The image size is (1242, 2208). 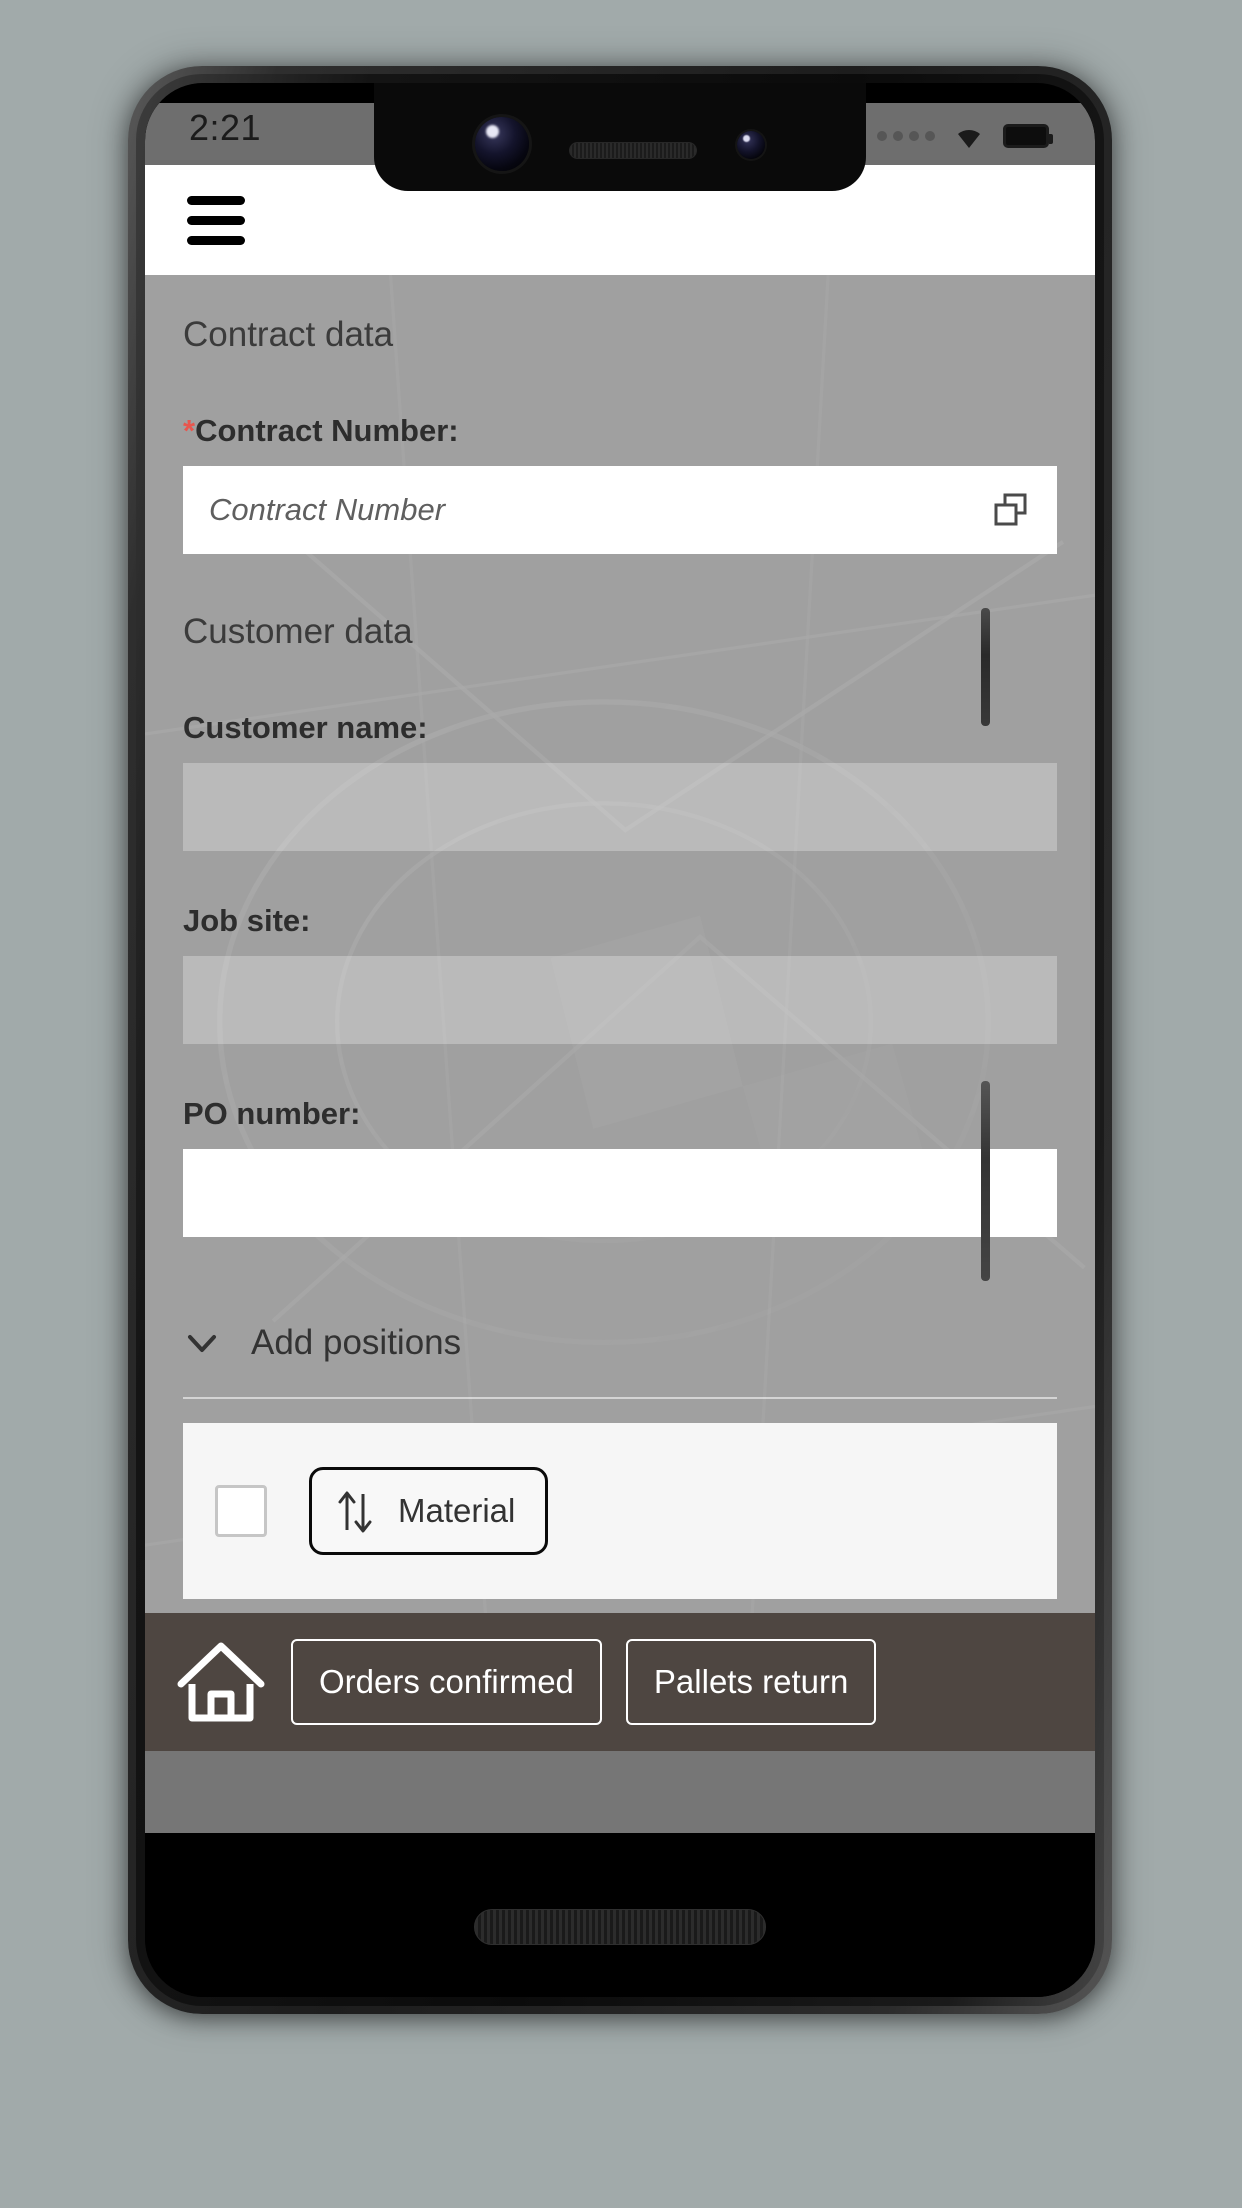 What do you see at coordinates (620, 1927) in the screenshot?
I see `bottom-speaker-grille` at bounding box center [620, 1927].